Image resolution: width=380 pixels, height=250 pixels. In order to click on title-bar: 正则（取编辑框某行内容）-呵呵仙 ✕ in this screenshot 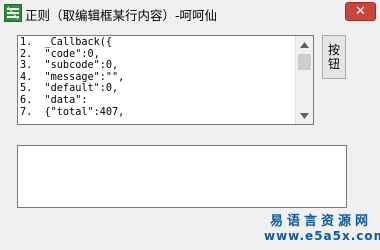, I will do `click(190, 13)`.